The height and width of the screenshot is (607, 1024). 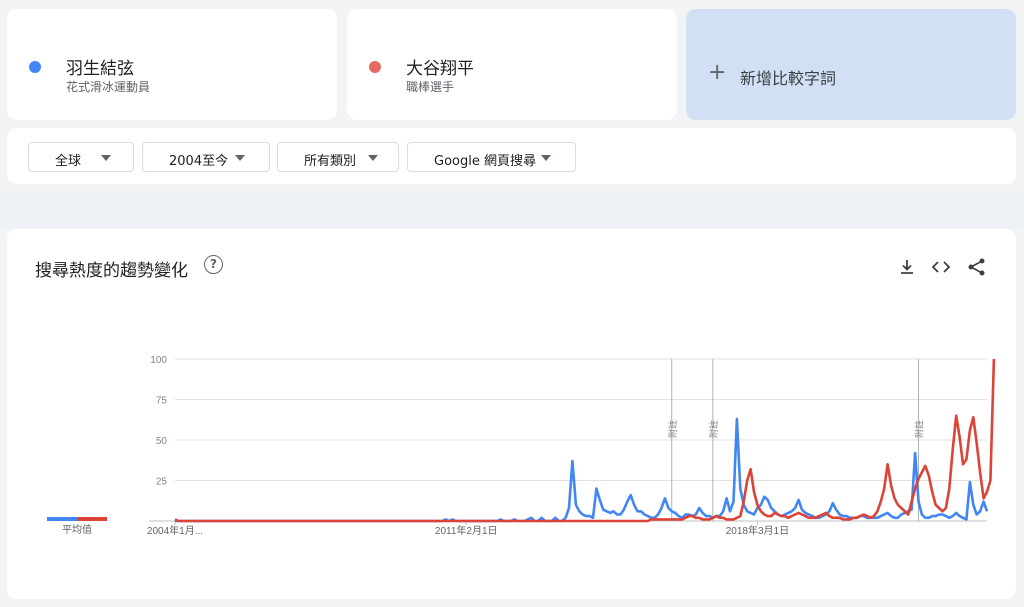 I want to click on section-divider, so click(x=512, y=210).